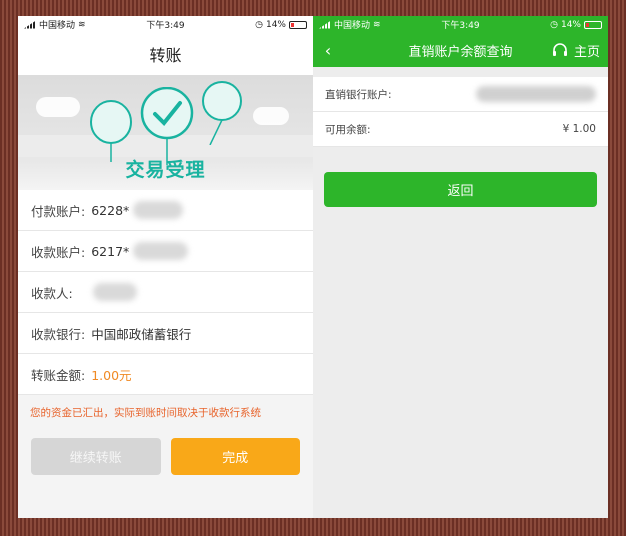 The image size is (626, 536). What do you see at coordinates (460, 94) in the screenshot?
I see `direct-bank-account-row: 直销银行账户:` at bounding box center [460, 94].